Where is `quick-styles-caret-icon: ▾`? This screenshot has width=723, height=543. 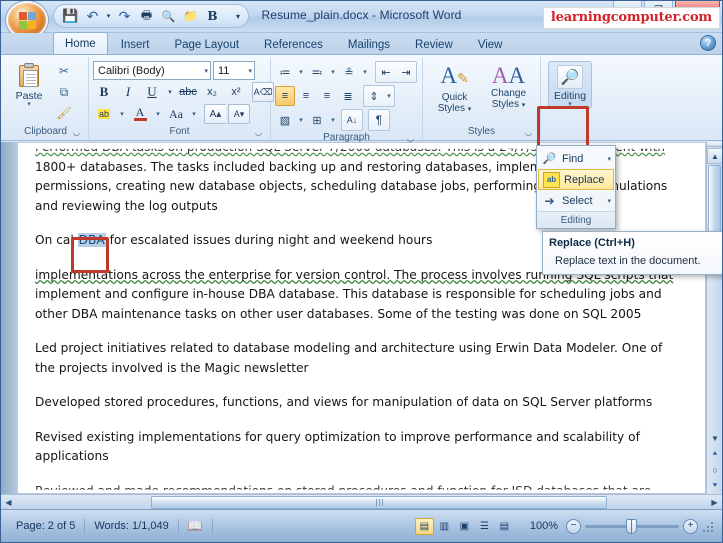 quick-styles-caret-icon: ▾ is located at coordinates (470, 109).